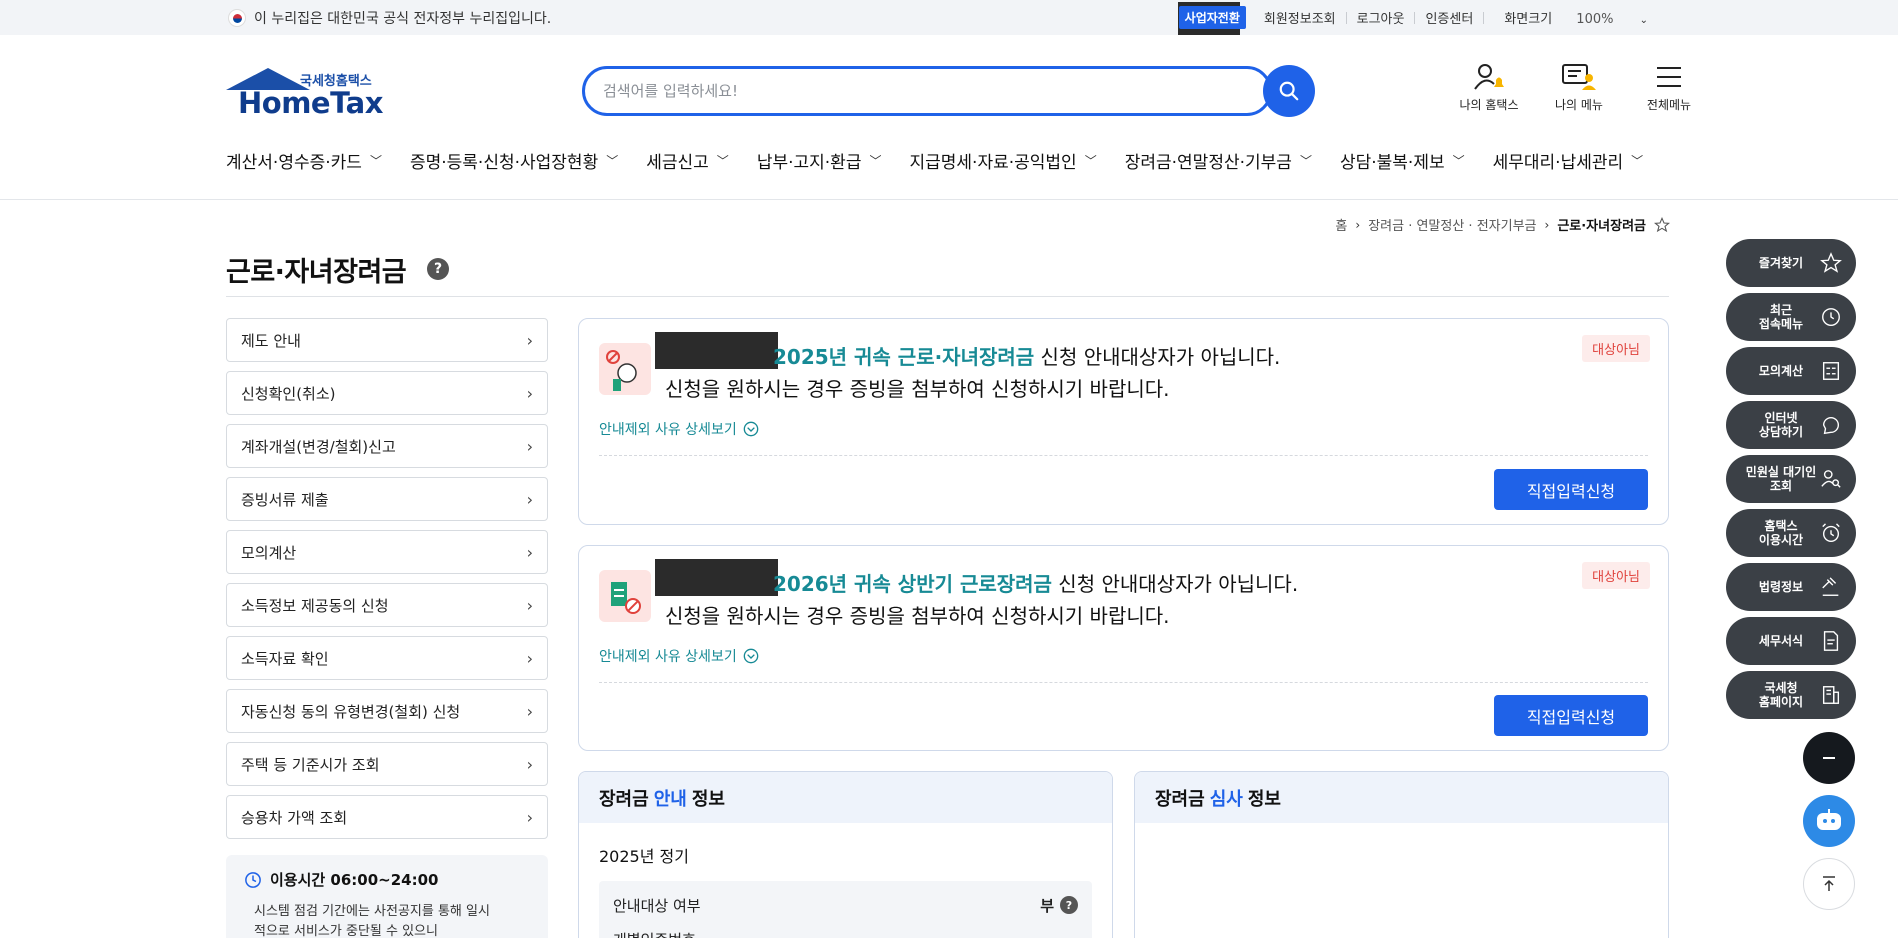  I want to click on side-menu-item: 증빙서류 제출 ›, so click(387, 499).